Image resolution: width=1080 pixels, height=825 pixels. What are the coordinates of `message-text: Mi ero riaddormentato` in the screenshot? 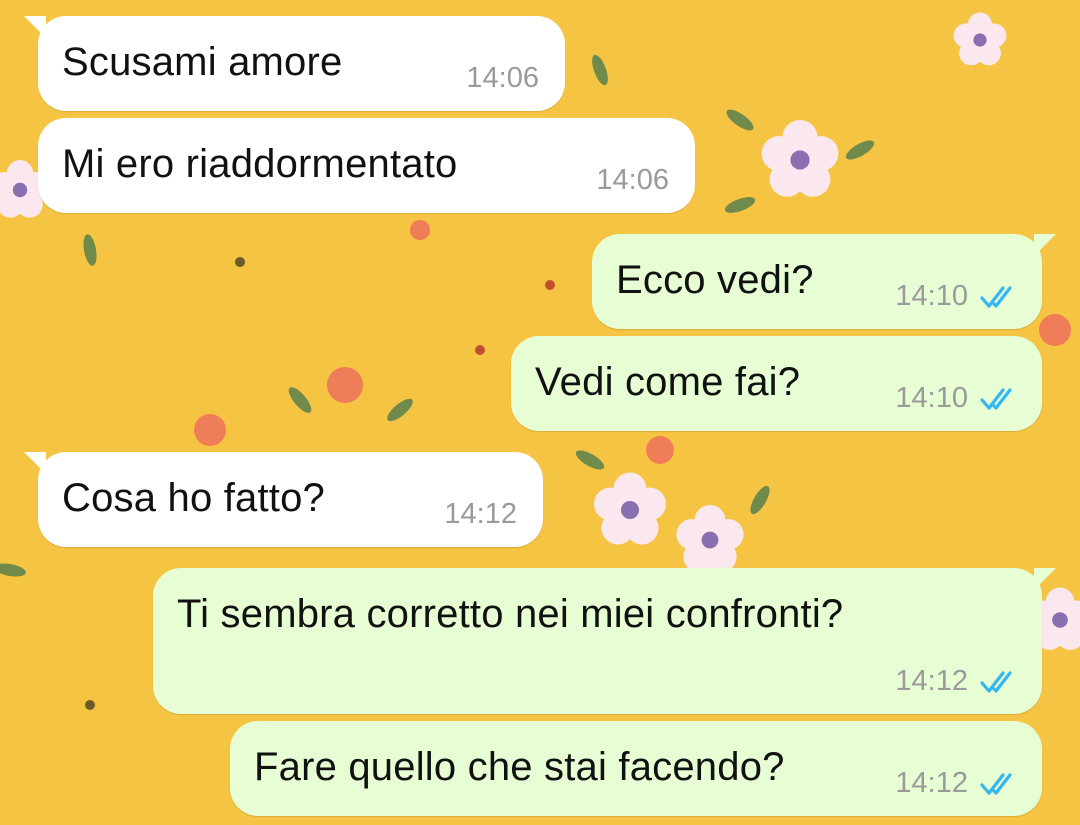 It's located at (260, 164).